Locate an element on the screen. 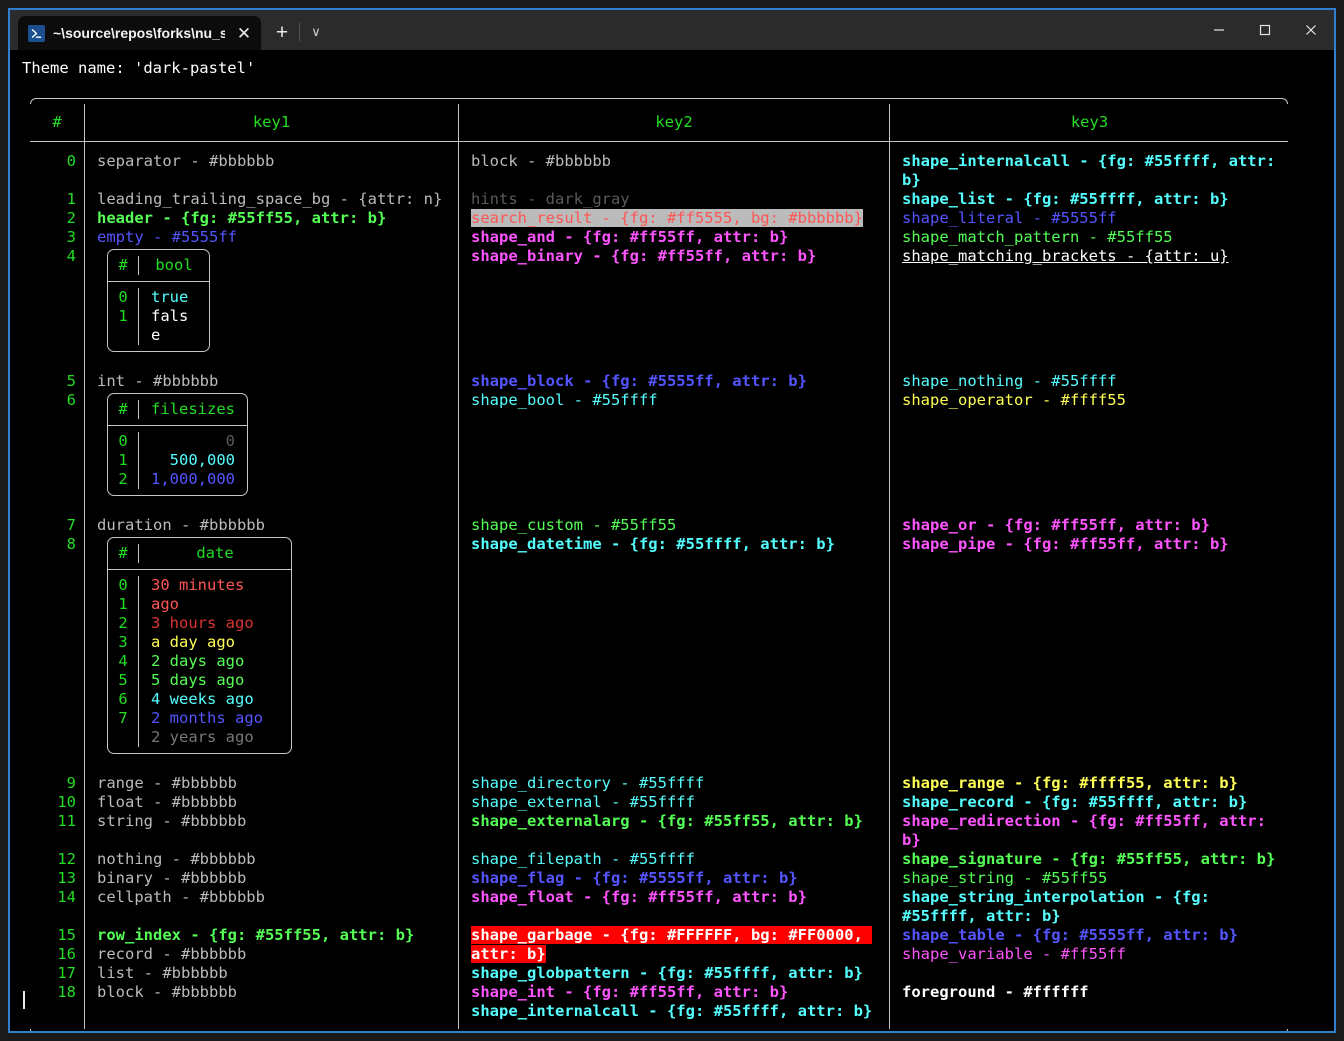  row-index-column: 9 10 11 12 13 14 15 16 17 18 is located at coordinates (57, 896).